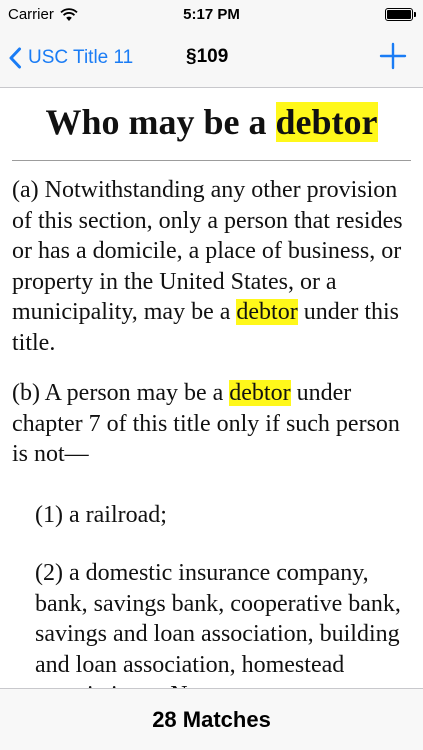  I want to click on page-title: Who may be a debtor, so click(211, 122).